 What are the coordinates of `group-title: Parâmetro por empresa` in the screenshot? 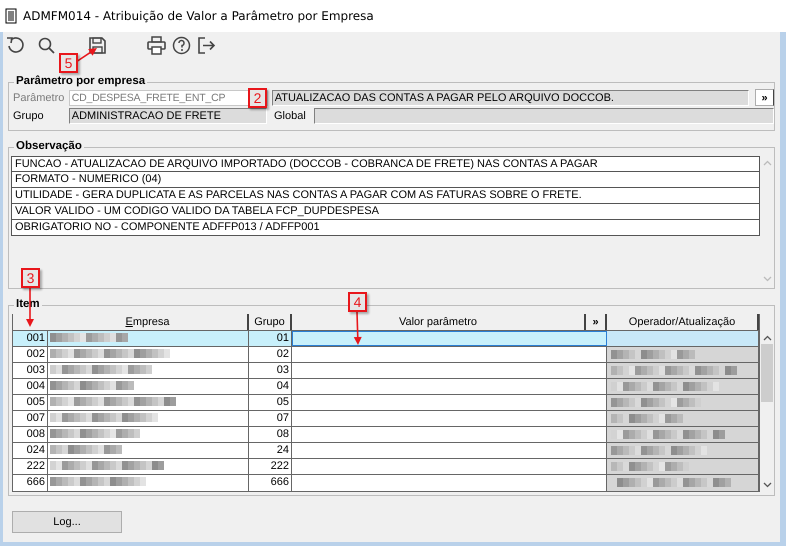 It's located at (81, 81).